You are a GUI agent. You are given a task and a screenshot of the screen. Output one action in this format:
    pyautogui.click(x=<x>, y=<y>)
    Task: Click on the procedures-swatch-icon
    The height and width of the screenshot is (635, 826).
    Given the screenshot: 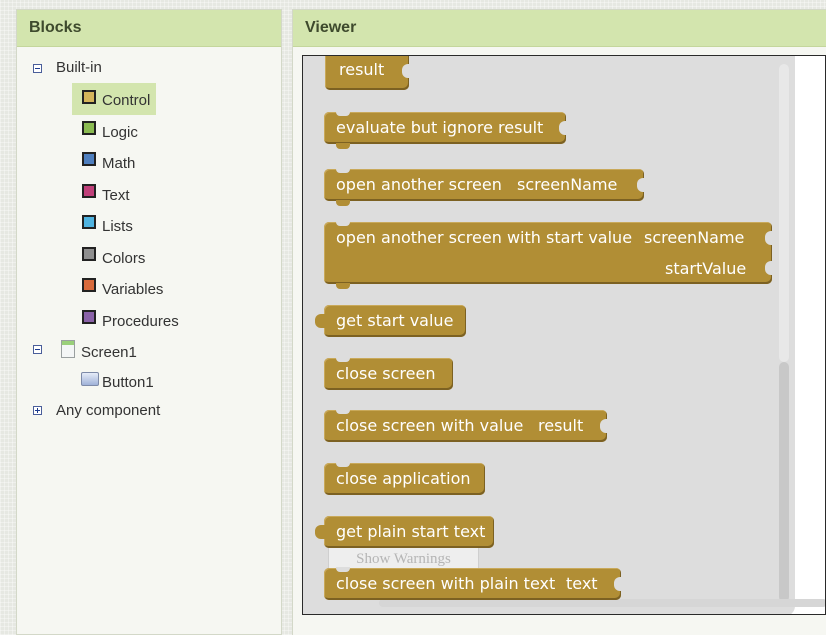 What is the action you would take?
    pyautogui.click(x=89, y=317)
    